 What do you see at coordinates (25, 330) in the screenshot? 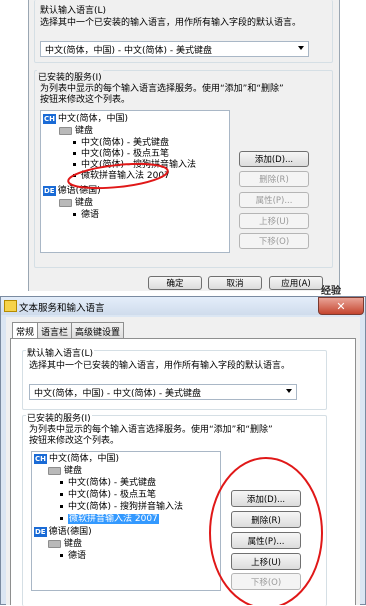
I see `tab-general: 常规` at bounding box center [25, 330].